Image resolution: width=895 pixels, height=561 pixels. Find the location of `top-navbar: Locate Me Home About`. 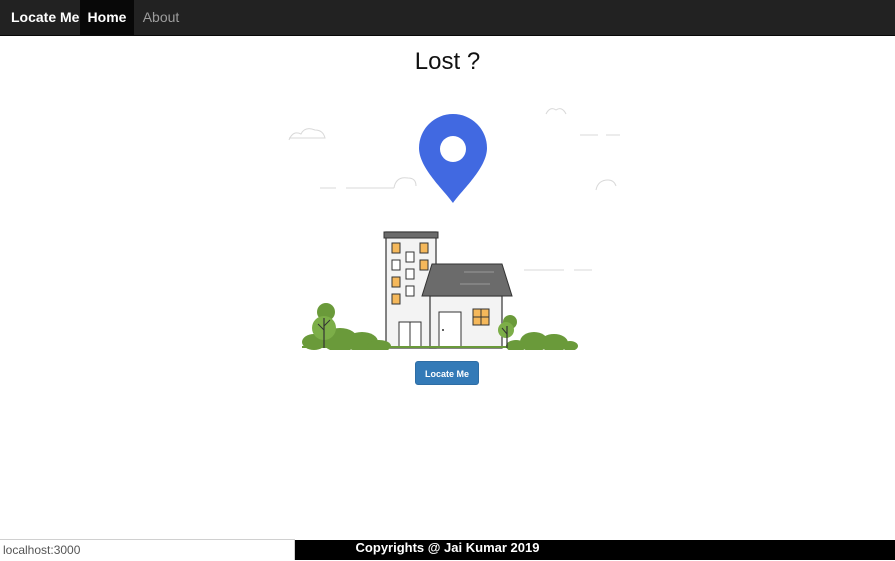

top-navbar: Locate Me Home About is located at coordinates (447, 18).